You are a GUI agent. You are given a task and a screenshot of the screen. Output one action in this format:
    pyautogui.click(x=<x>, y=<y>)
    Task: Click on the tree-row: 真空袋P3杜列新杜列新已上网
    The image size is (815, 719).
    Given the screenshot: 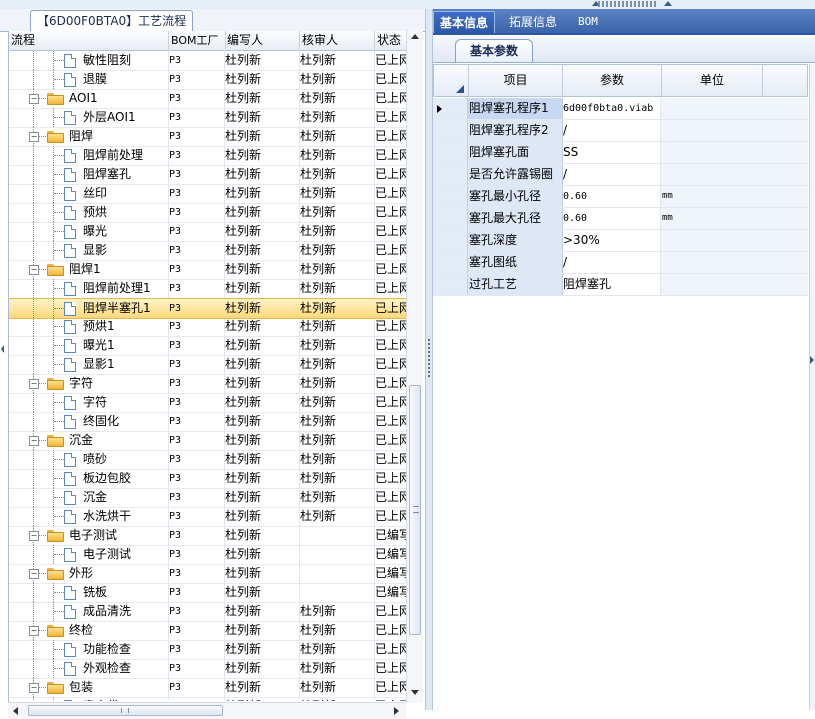 What is the action you would take?
    pyautogui.click(x=208, y=699)
    